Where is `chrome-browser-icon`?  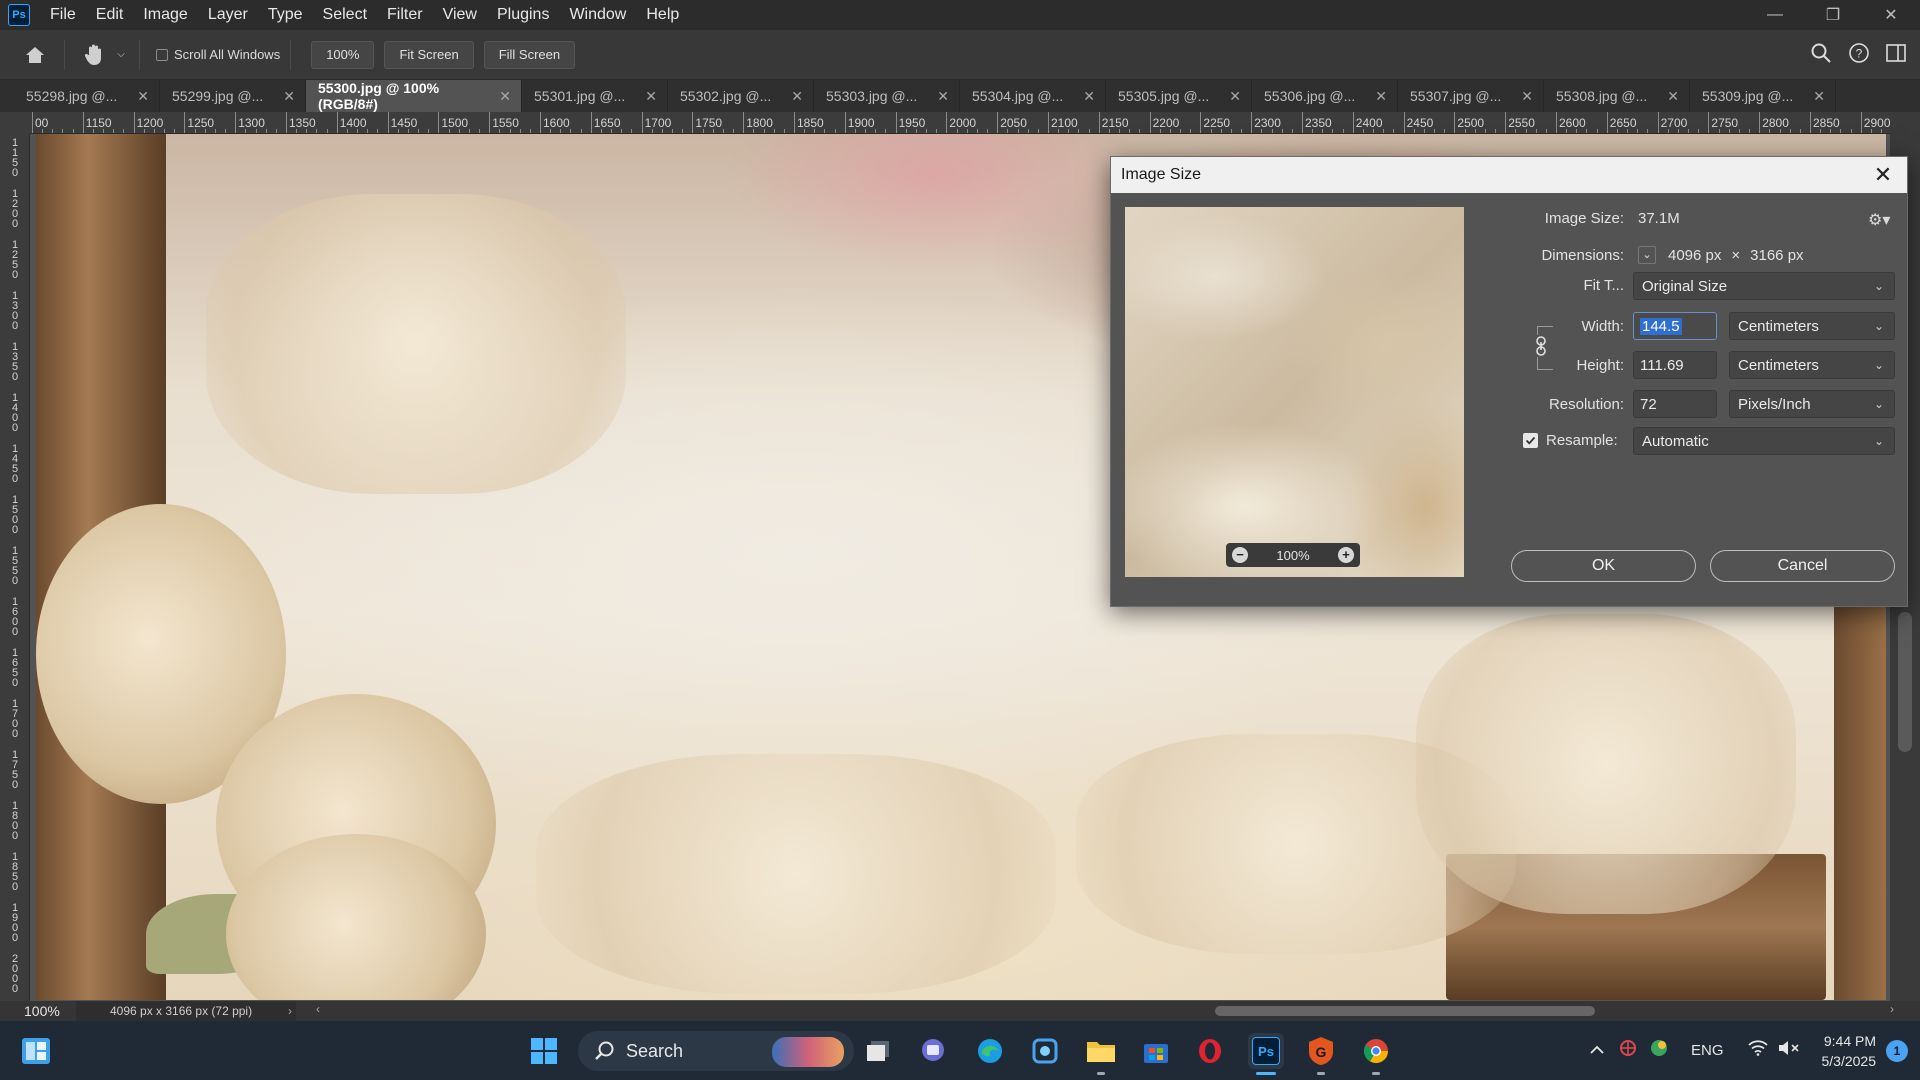
chrome-browser-icon is located at coordinates (1376, 1054).